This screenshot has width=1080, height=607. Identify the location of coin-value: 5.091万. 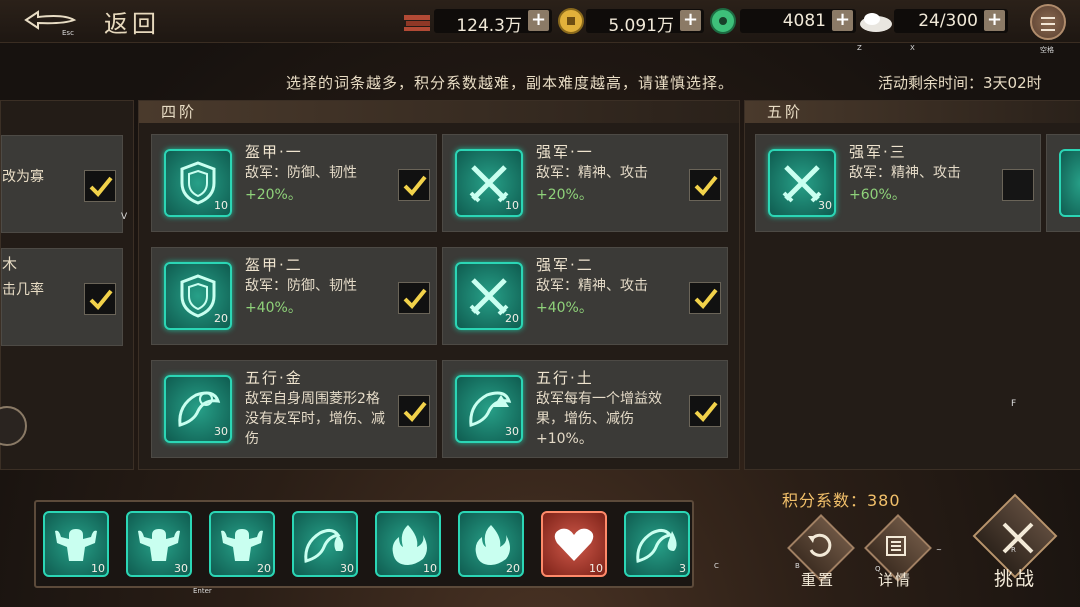
(641, 26).